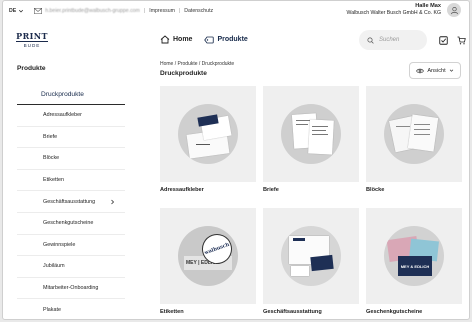 The image size is (472, 322). I want to click on product-card-adressaufkleber: Adressaufkleber, so click(208, 144).